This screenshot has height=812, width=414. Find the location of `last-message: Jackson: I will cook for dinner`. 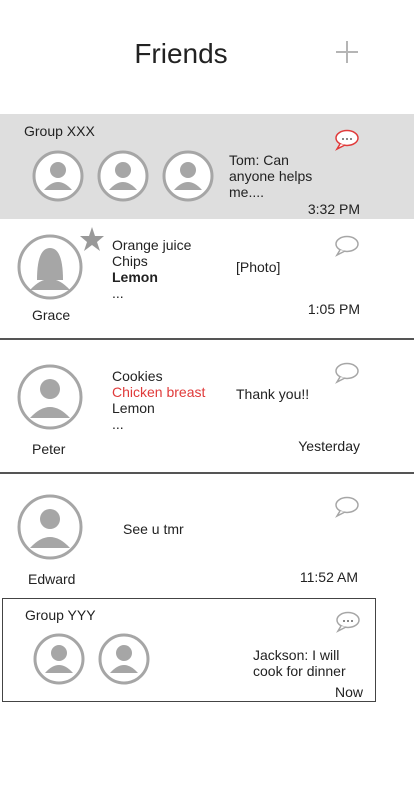

last-message: Jackson: I will cook for dinner is located at coordinates (299, 663).